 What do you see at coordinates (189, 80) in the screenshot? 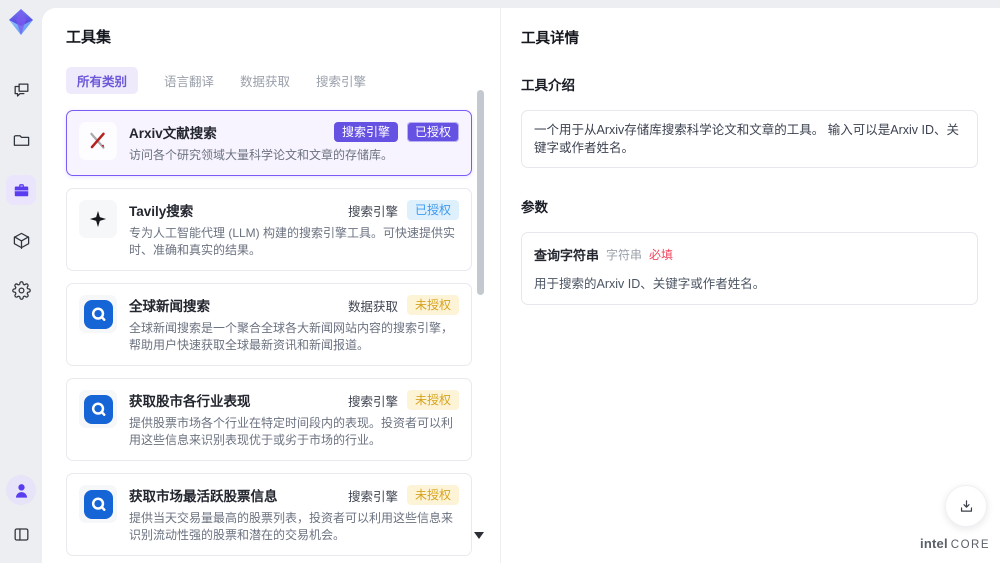
I see `tab-language-translation: 语言翻译` at bounding box center [189, 80].